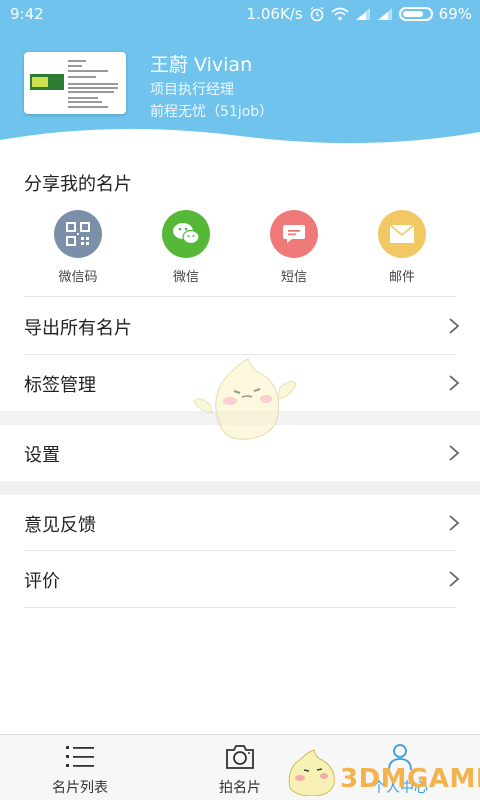 Image resolution: width=480 pixels, height=800 pixels. Describe the element at coordinates (455, 14) in the screenshot. I see `battery-percent: 69%` at that location.